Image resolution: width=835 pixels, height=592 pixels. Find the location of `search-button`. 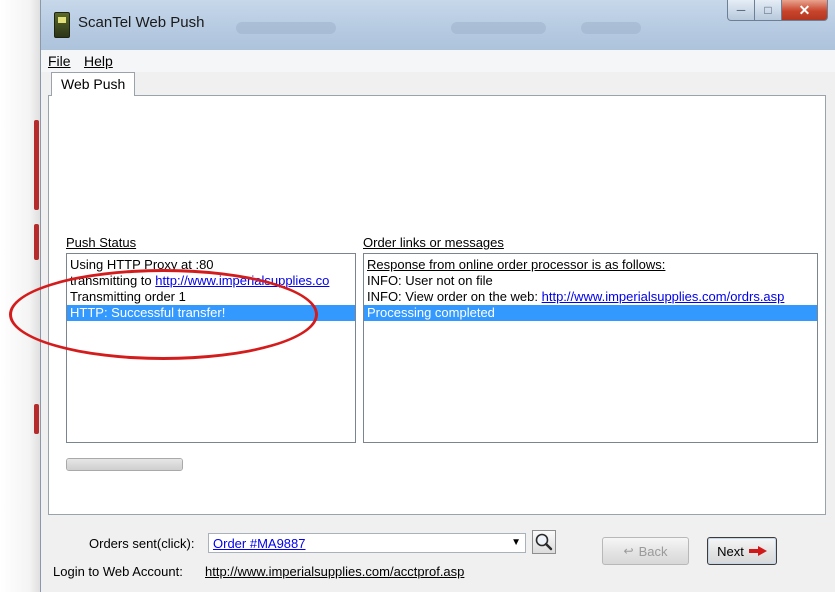

search-button is located at coordinates (544, 542).